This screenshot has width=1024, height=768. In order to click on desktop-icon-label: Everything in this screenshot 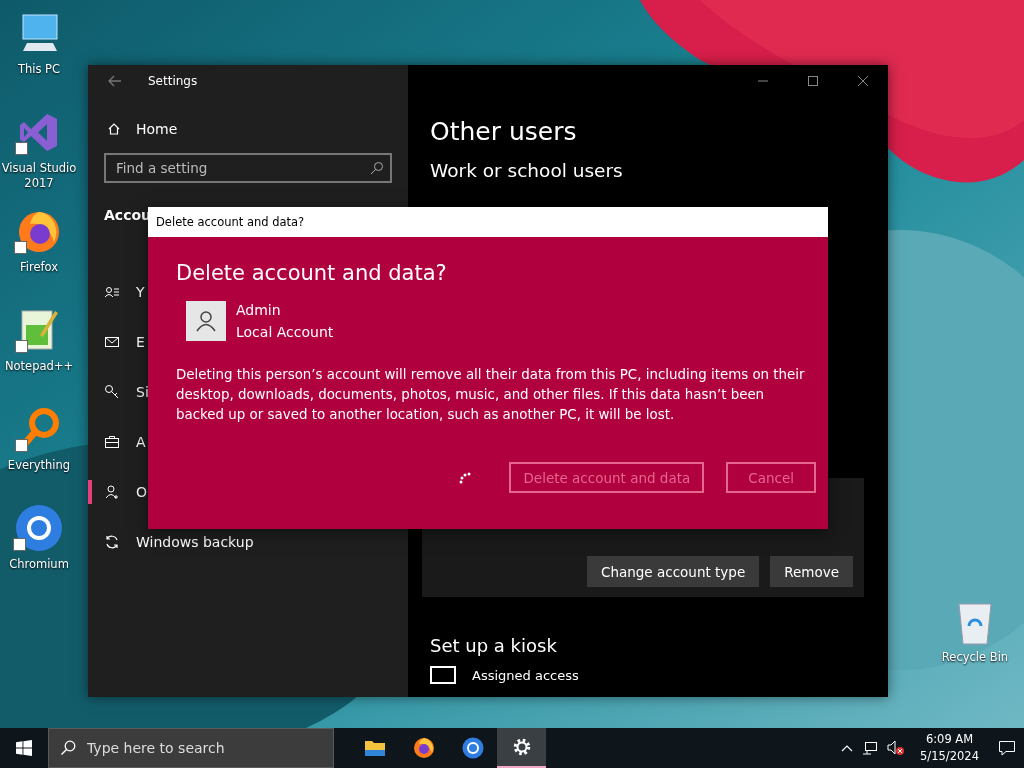, I will do `click(39, 465)`.